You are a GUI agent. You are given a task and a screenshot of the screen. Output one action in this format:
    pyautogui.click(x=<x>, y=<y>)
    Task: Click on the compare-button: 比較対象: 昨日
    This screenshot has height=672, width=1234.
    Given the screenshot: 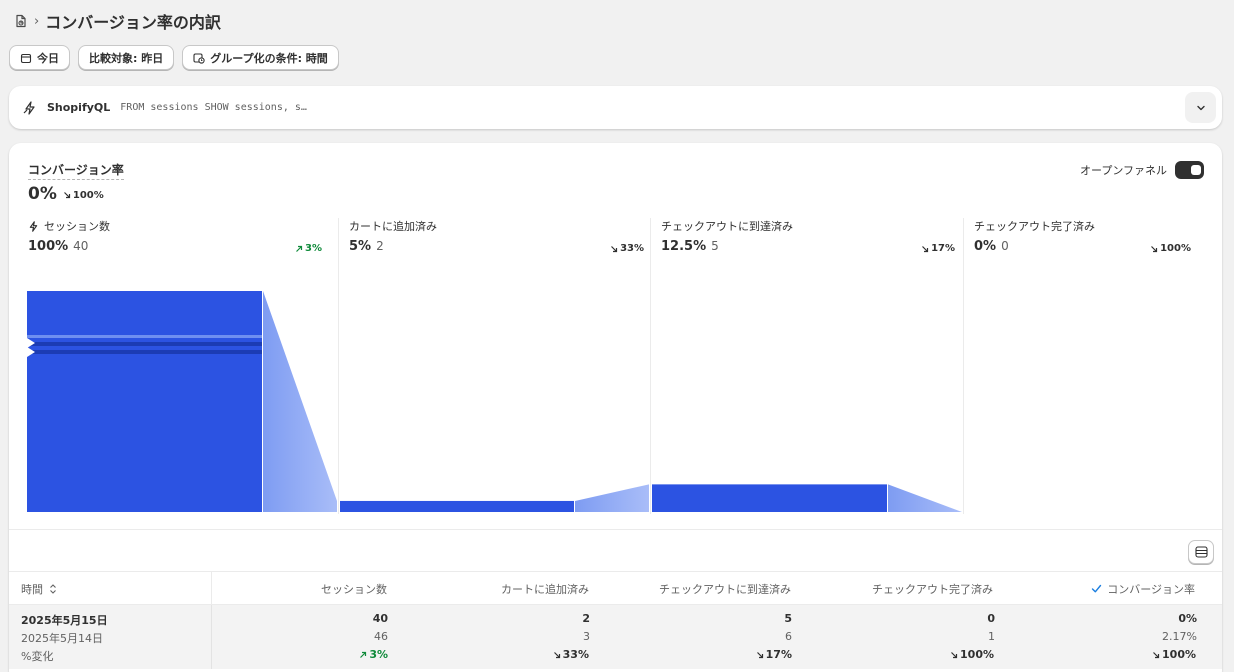 What is the action you would take?
    pyautogui.click(x=126, y=57)
    